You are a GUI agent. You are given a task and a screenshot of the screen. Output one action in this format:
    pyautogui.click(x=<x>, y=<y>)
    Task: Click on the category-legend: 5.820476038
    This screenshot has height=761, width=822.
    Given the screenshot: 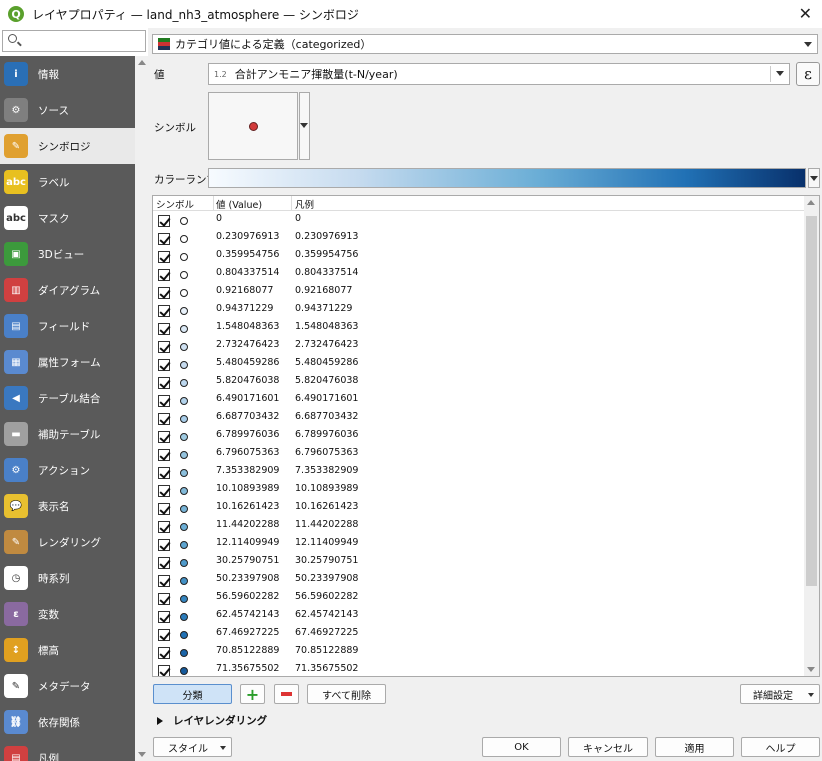 What is the action you would take?
    pyautogui.click(x=326, y=380)
    